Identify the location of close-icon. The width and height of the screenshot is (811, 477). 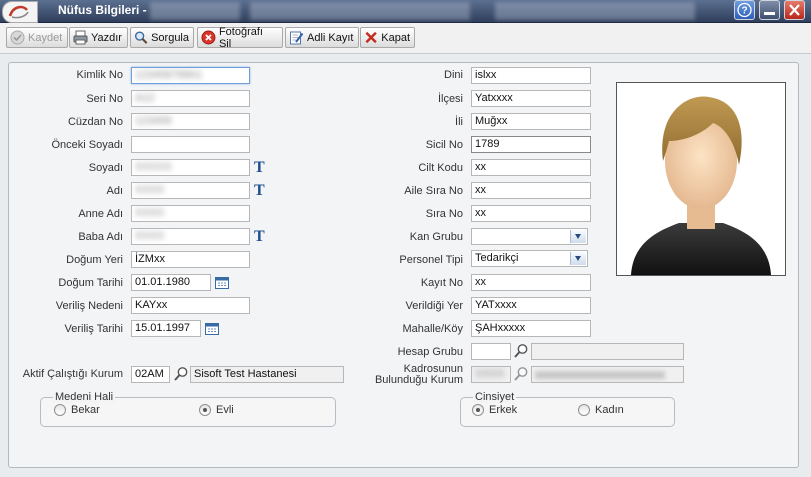
(794, 10).